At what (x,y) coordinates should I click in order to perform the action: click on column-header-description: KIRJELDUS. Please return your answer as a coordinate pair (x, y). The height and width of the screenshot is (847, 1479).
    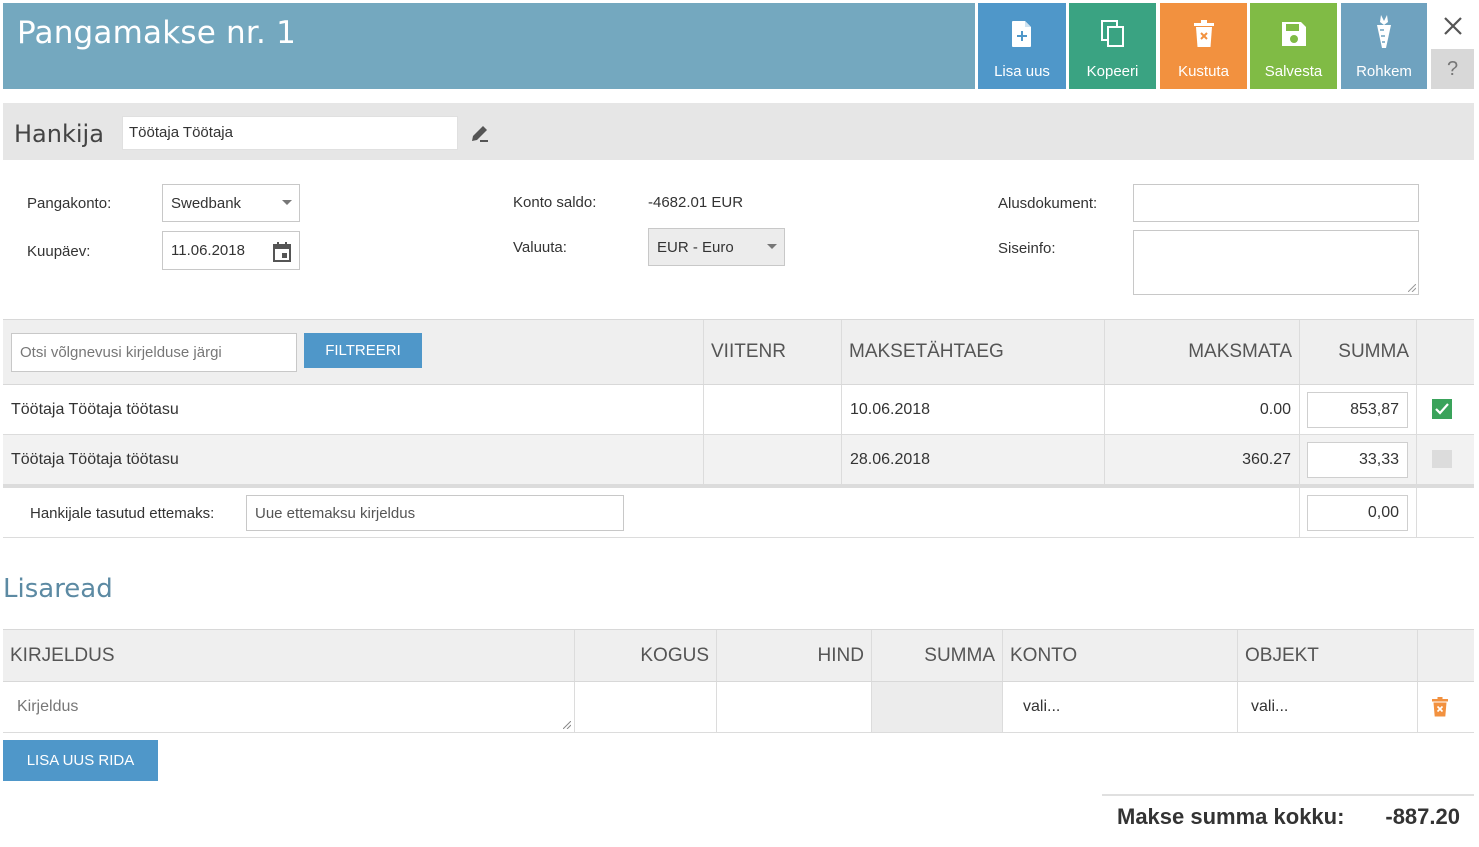
    Looking at the image, I should click on (289, 655).